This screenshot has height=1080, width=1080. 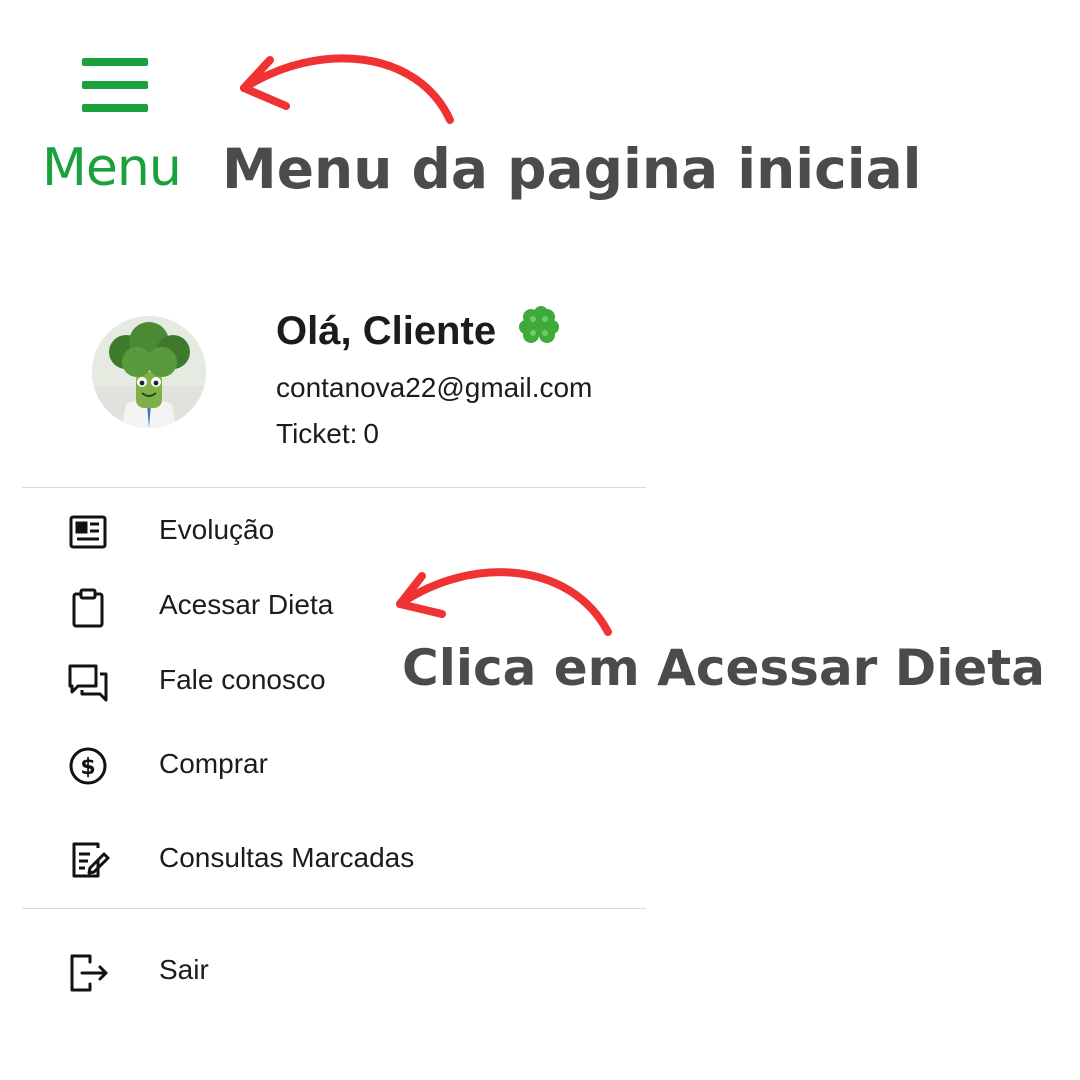 I want to click on greeting: Olá, Cliente, so click(x=418, y=328).